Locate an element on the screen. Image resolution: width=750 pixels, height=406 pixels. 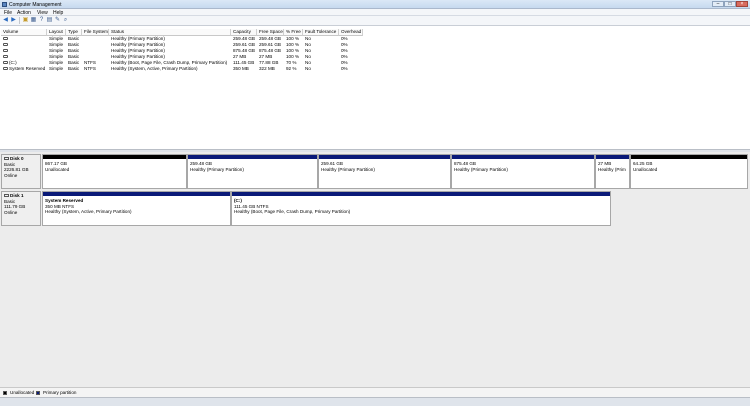
forward-arrow-icon: ▶ is located at coordinates (13, 20).